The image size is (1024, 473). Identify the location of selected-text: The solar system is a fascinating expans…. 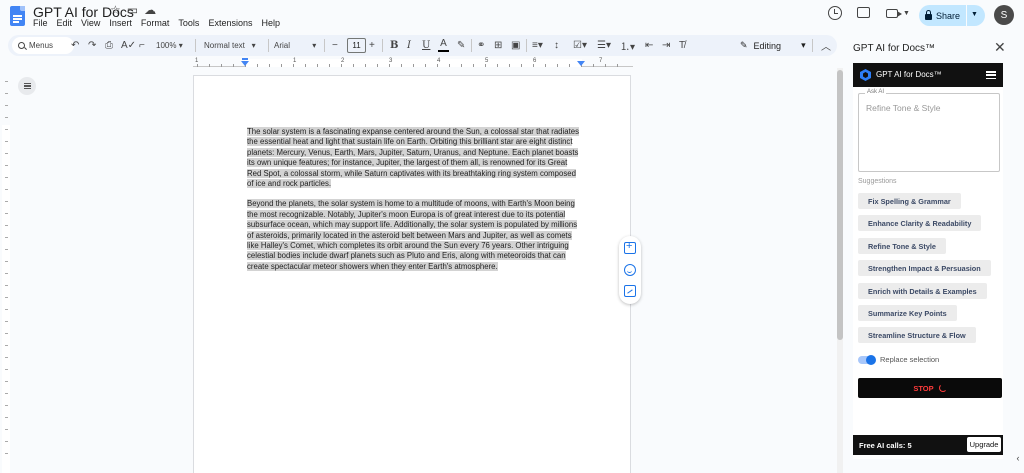
(413, 158).